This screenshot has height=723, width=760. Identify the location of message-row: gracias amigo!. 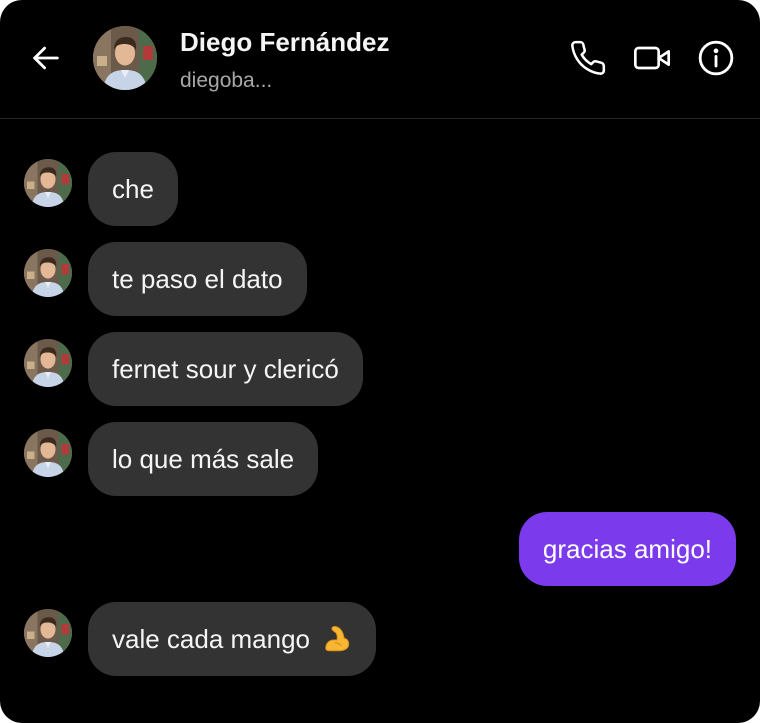
(380, 549).